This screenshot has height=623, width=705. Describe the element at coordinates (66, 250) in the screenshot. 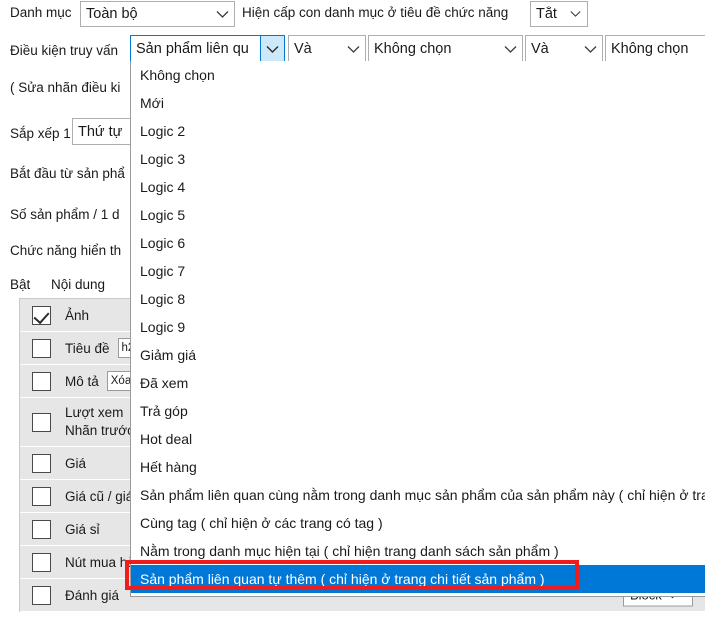

I see `display-function-label: Chức năng hiển th` at that location.